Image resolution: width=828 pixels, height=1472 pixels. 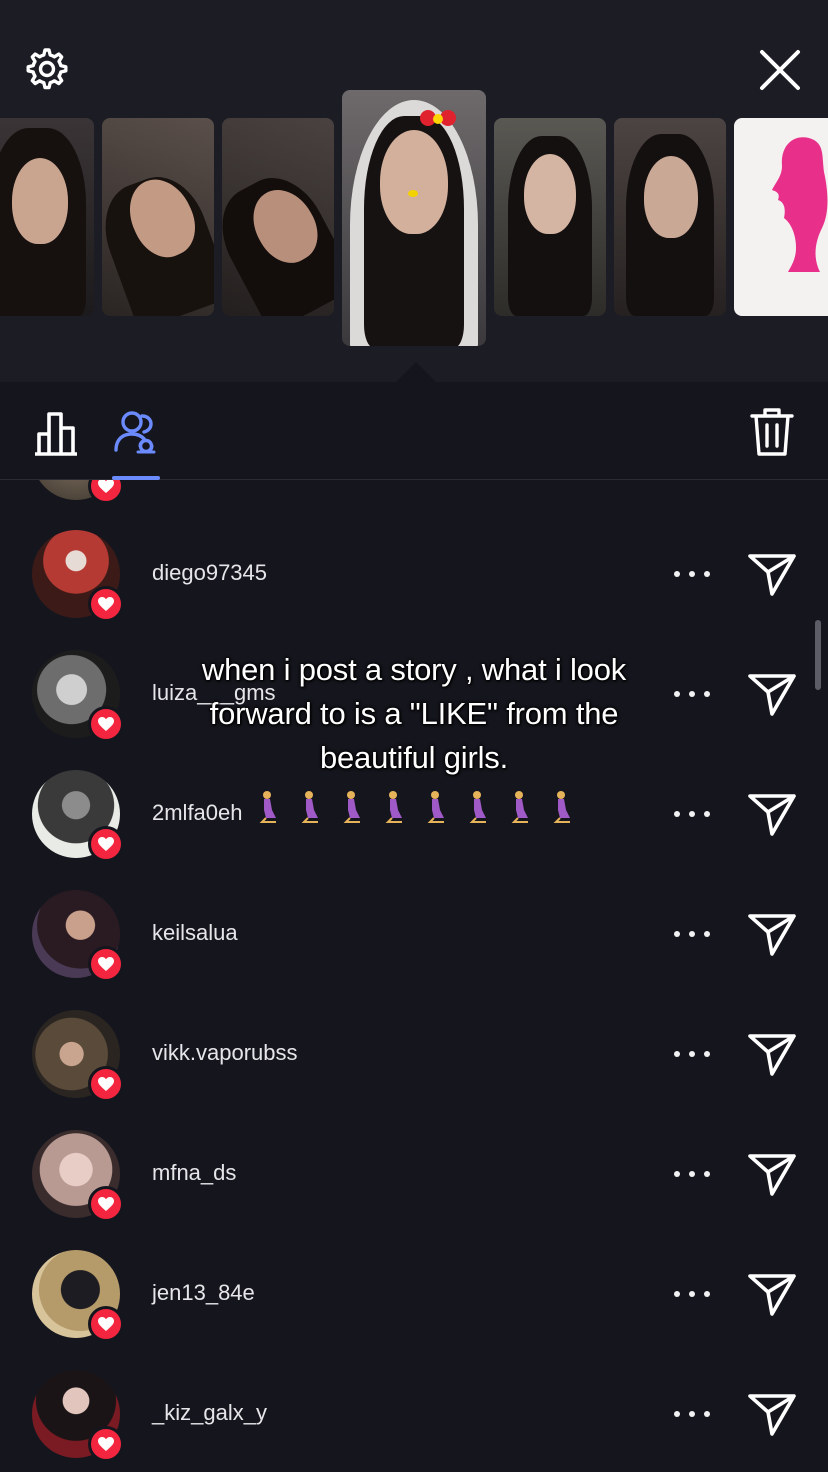 I want to click on list-item: diego97345, so click(x=414, y=590).